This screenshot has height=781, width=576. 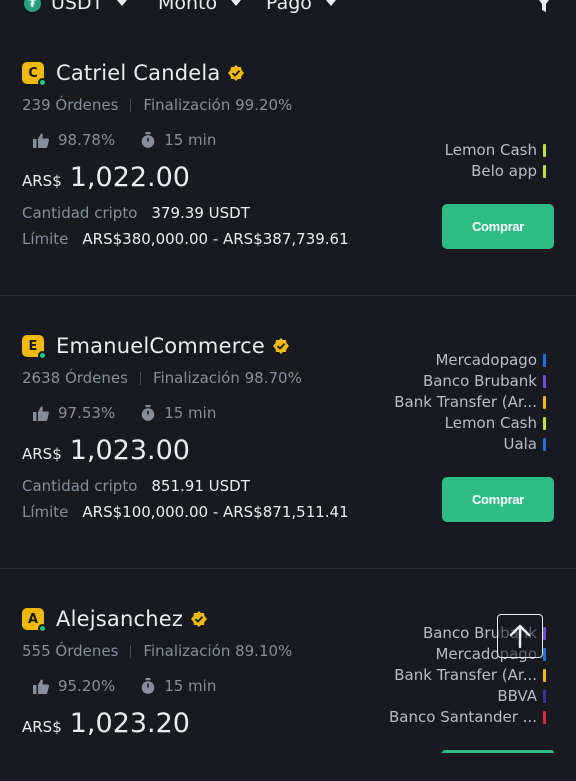 What do you see at coordinates (34, 620) in the screenshot?
I see `avatar: A` at bounding box center [34, 620].